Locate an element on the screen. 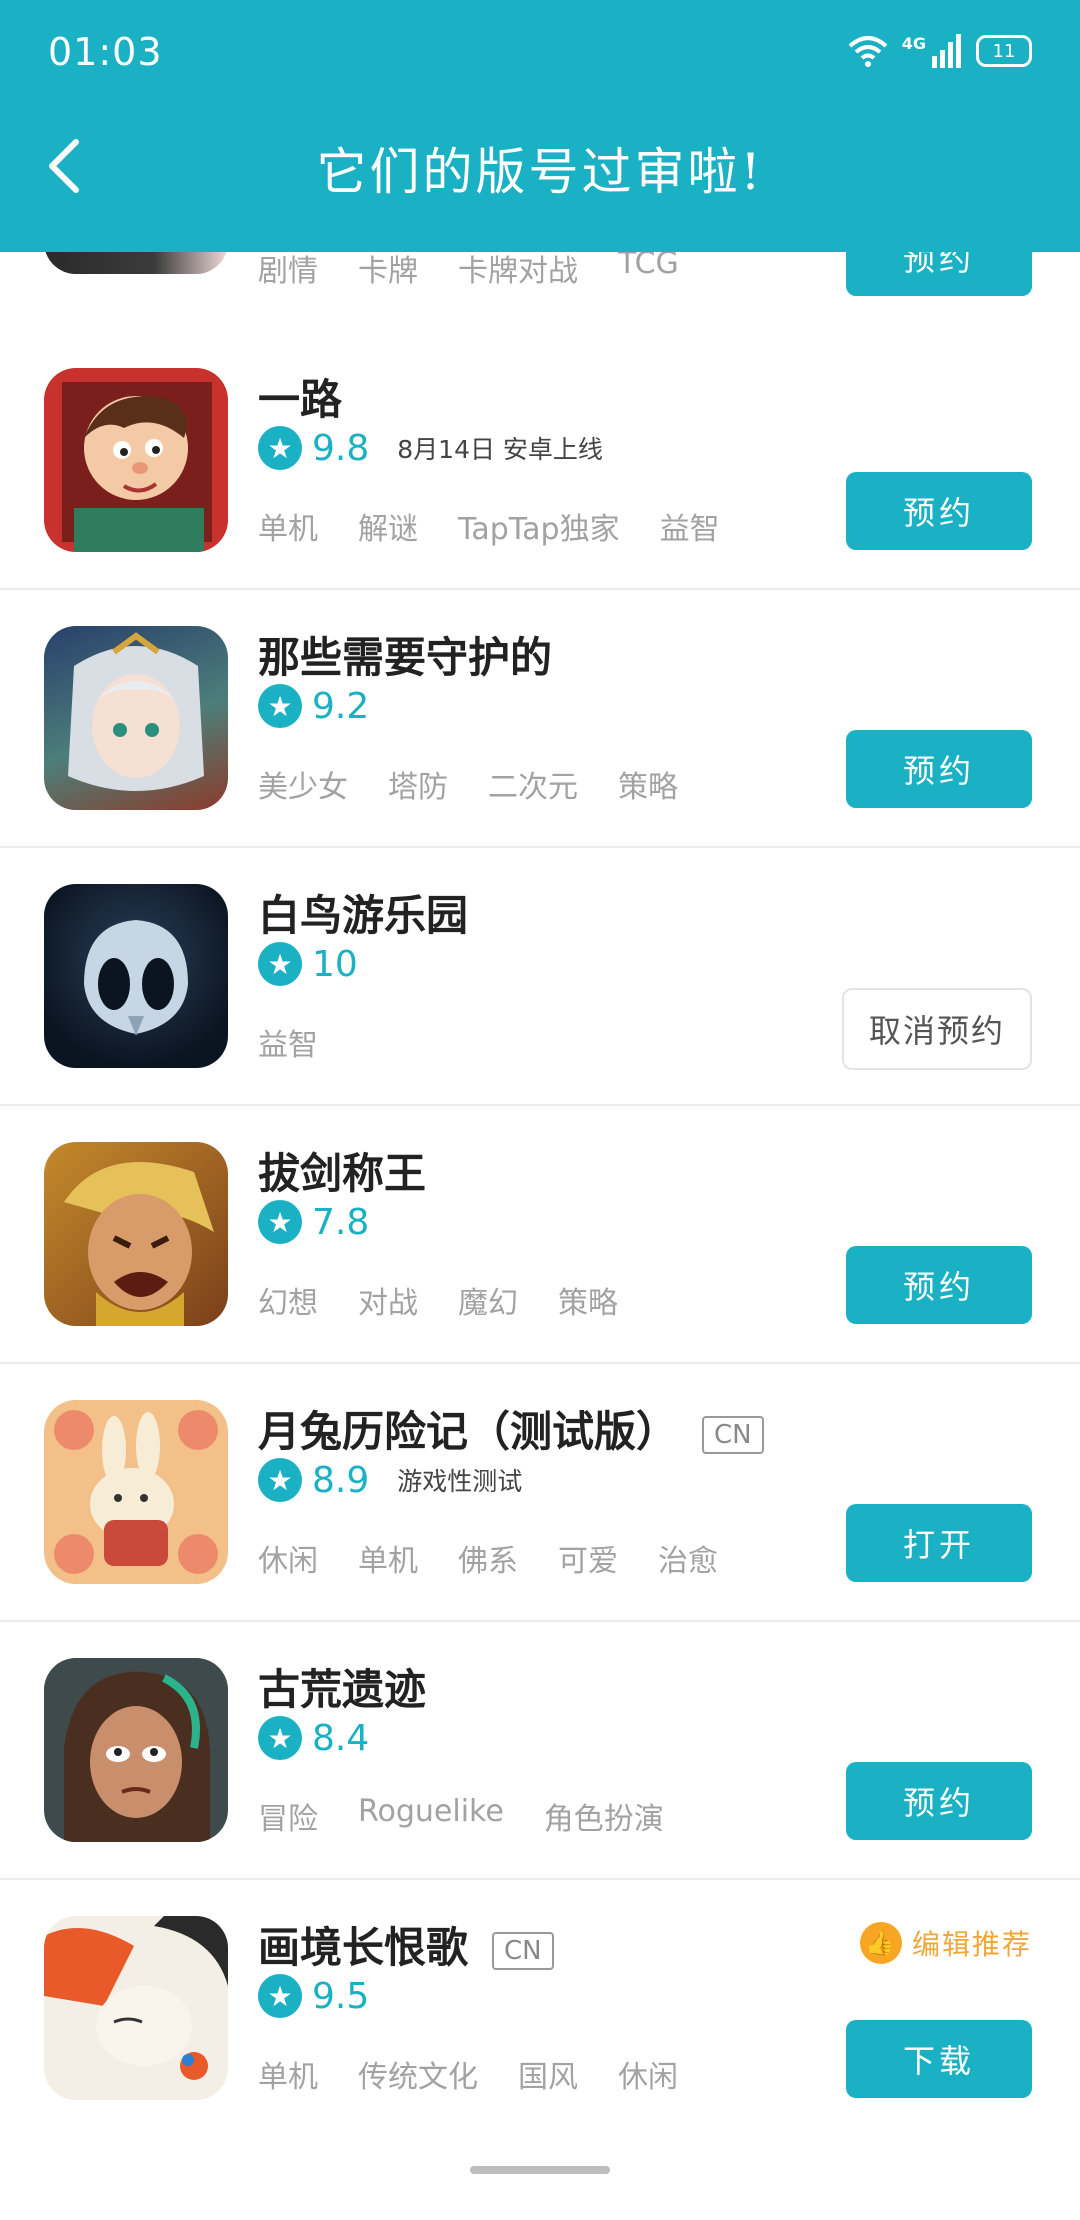  rating: ★ 9.5 is located at coordinates (313, 1996).